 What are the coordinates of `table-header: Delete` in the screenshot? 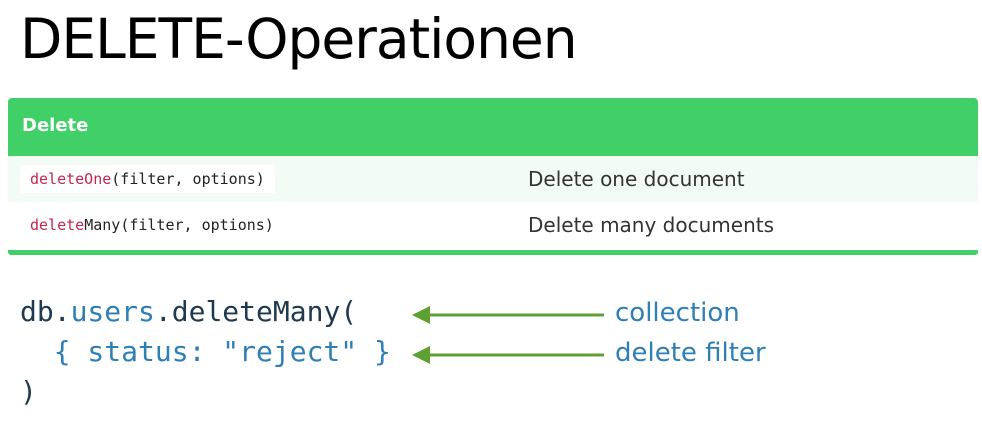 It's located at (493, 127).